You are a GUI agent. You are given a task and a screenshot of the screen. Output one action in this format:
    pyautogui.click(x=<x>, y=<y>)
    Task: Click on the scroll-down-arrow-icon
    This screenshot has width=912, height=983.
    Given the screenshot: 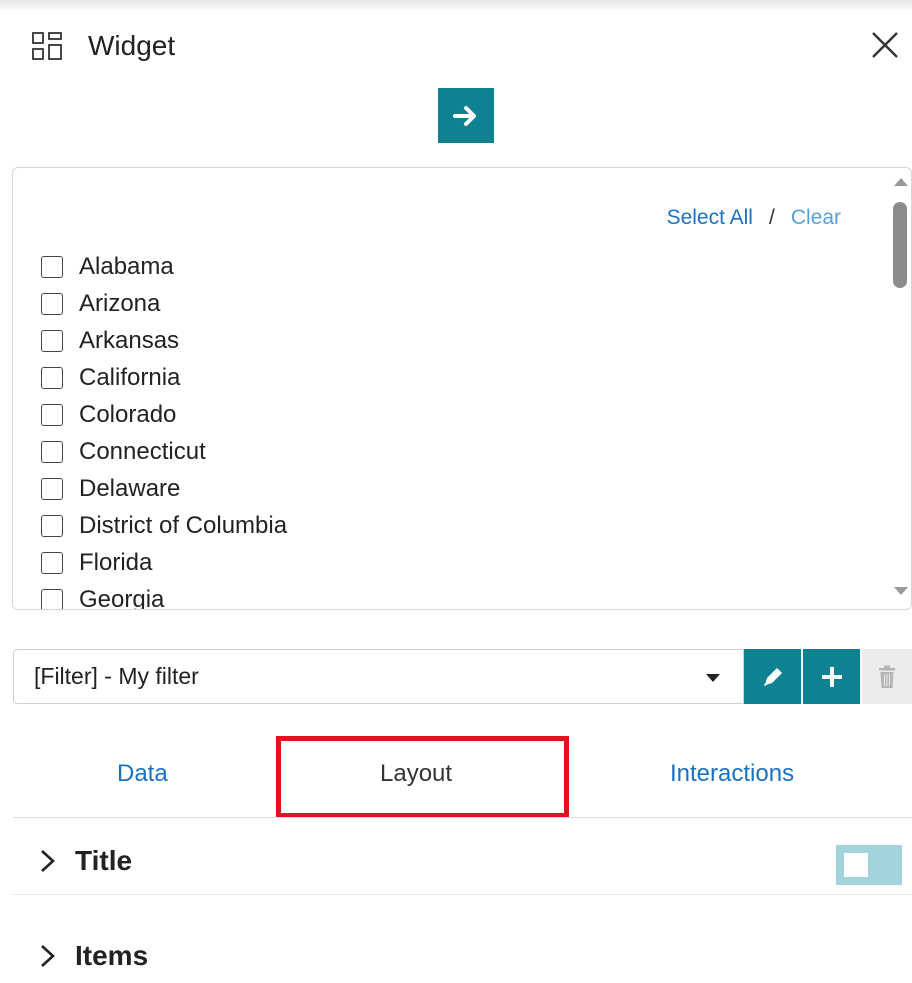 What is the action you would take?
    pyautogui.click(x=901, y=591)
    